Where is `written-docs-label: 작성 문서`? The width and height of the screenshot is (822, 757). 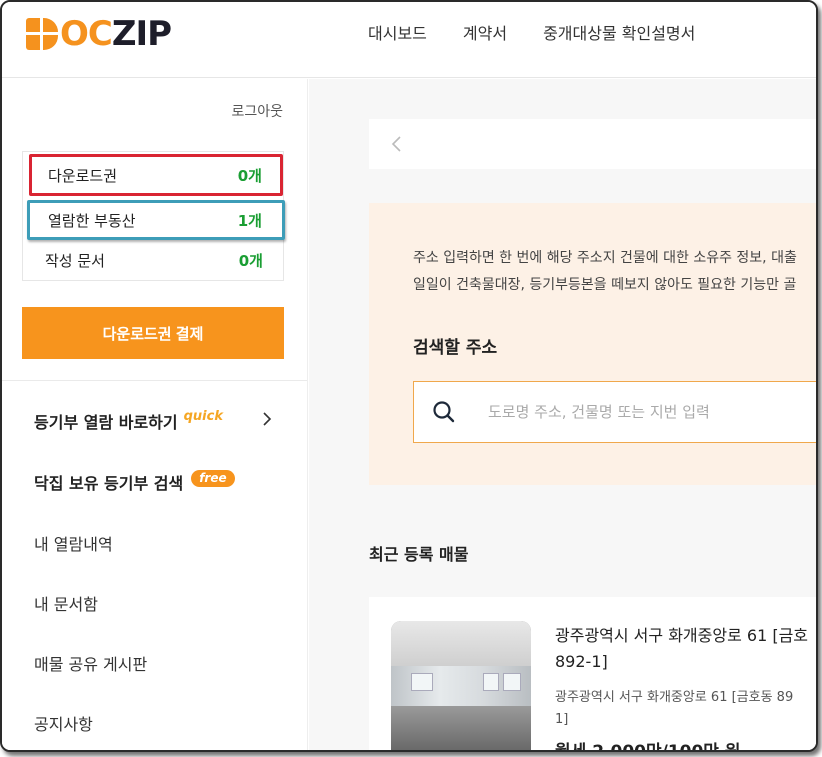
written-docs-label: 작성 문서 is located at coordinates (75, 260).